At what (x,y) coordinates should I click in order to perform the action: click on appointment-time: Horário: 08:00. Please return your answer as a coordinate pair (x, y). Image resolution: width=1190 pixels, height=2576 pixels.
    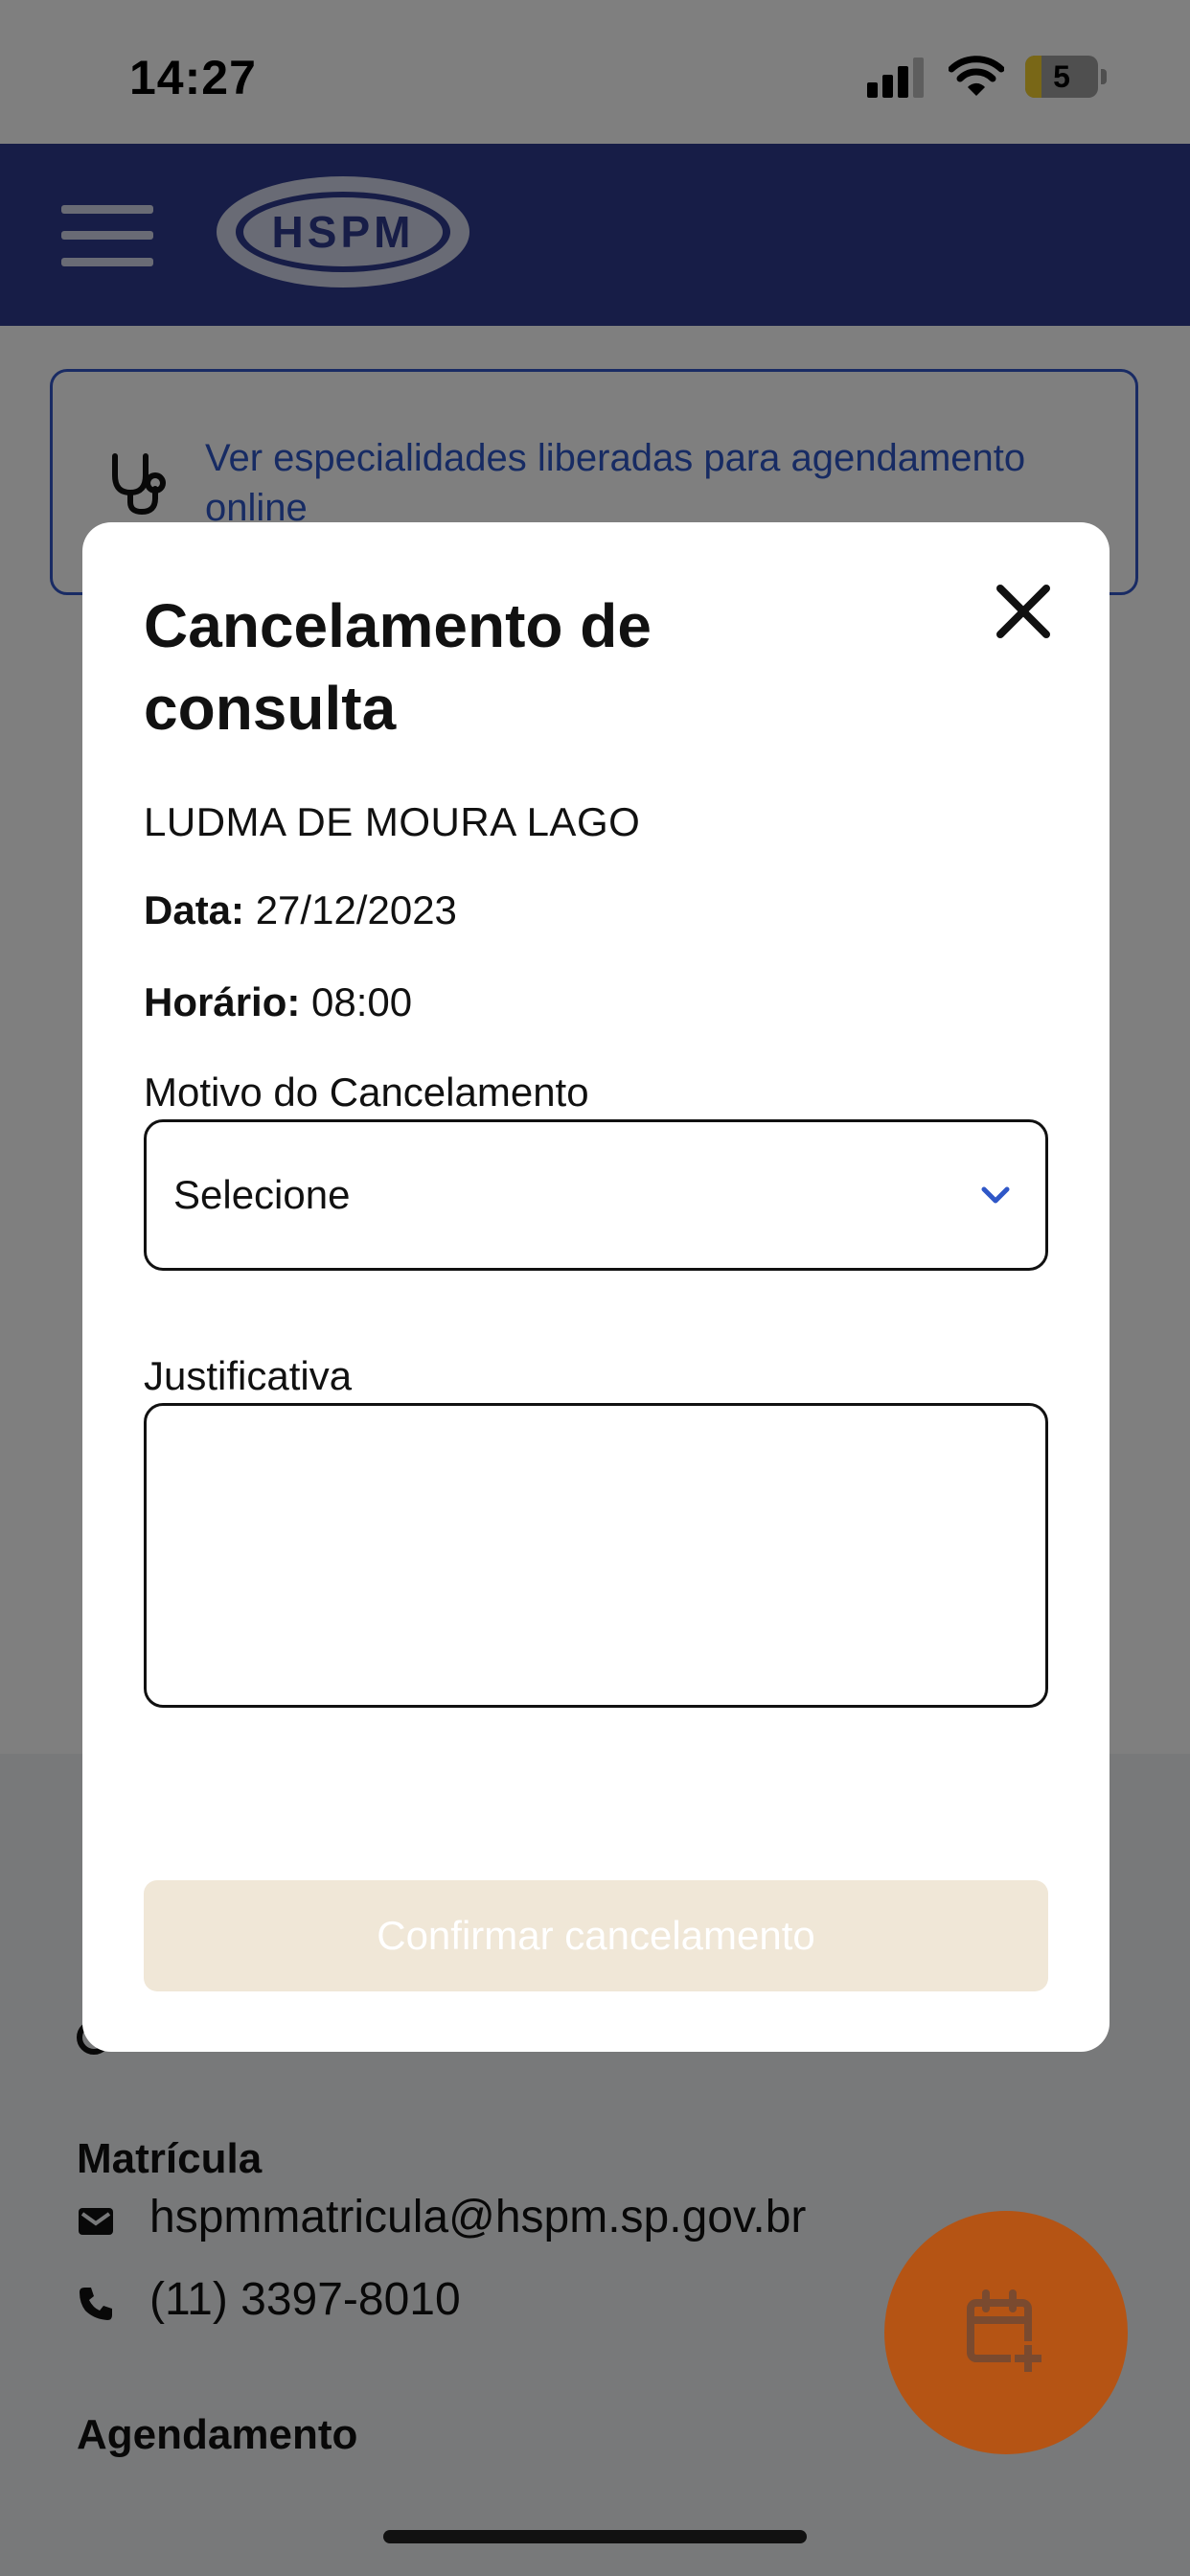
    Looking at the image, I should click on (278, 1002).